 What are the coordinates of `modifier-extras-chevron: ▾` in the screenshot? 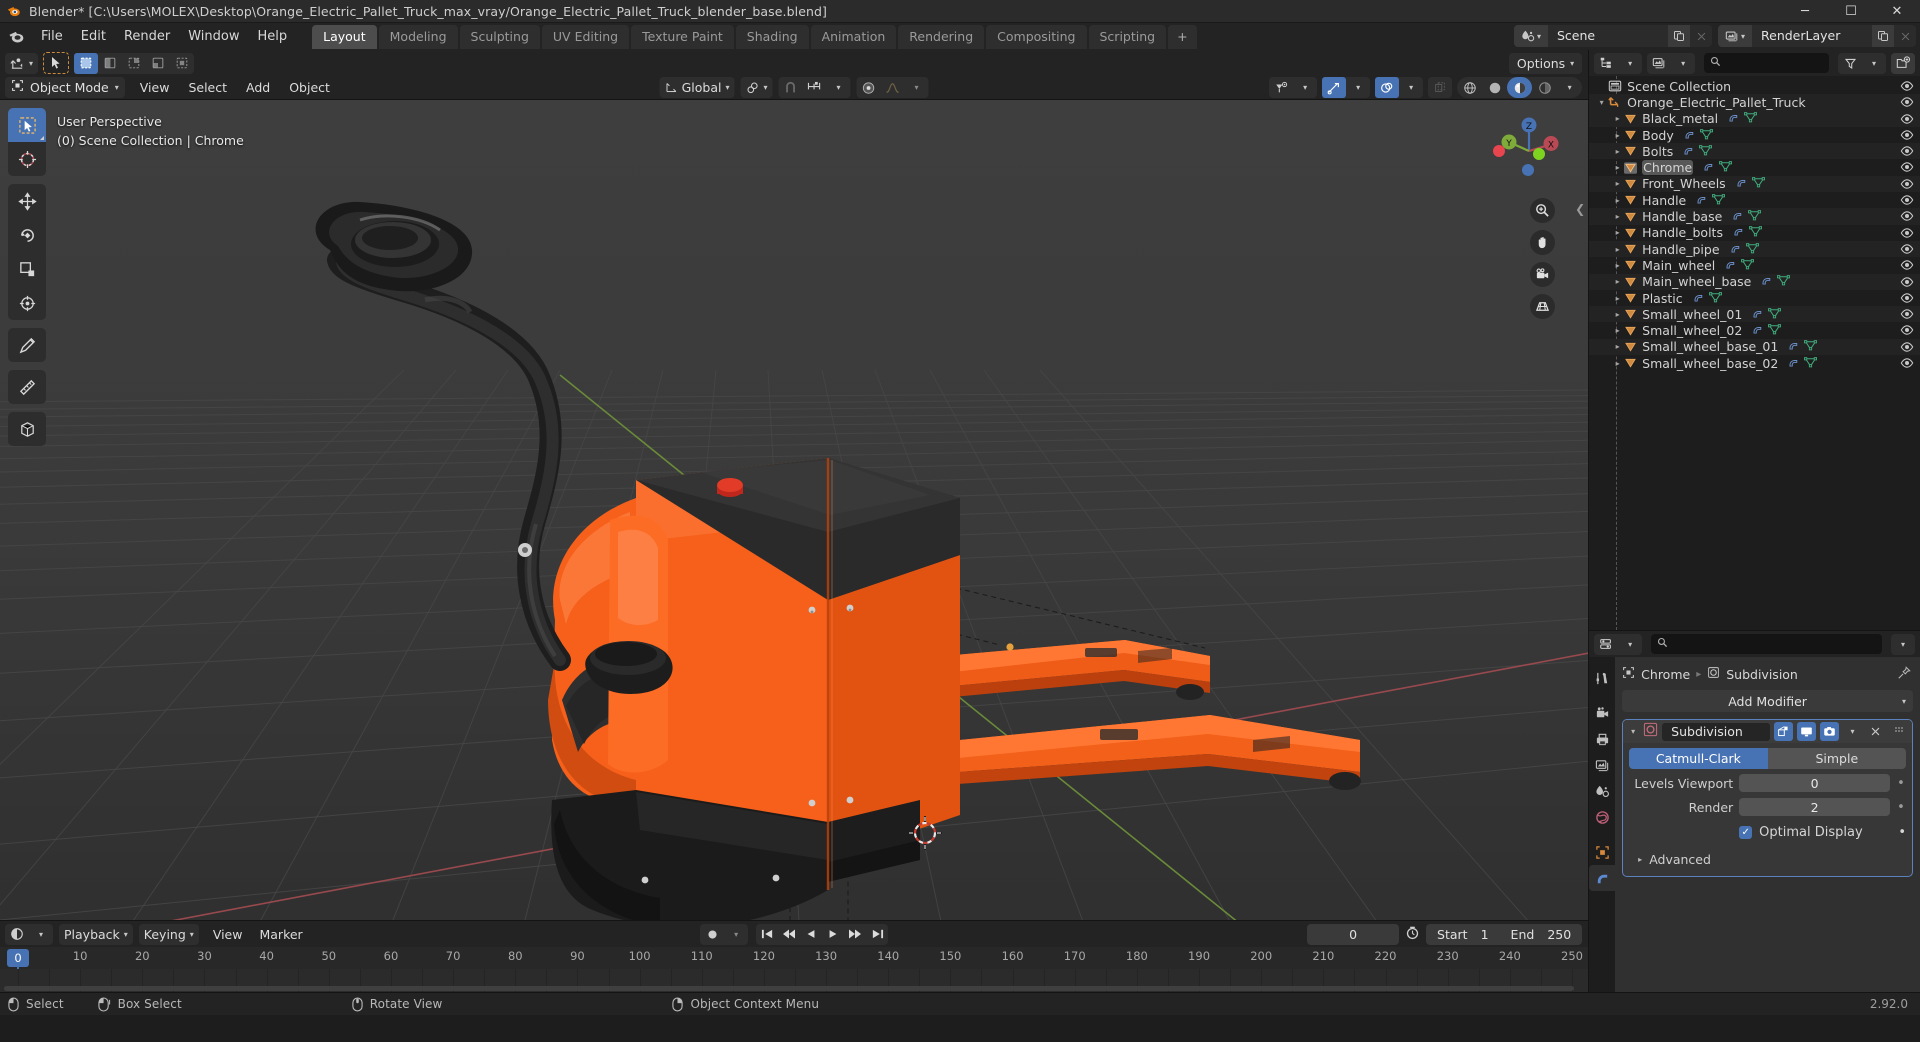 It's located at (1852, 731).